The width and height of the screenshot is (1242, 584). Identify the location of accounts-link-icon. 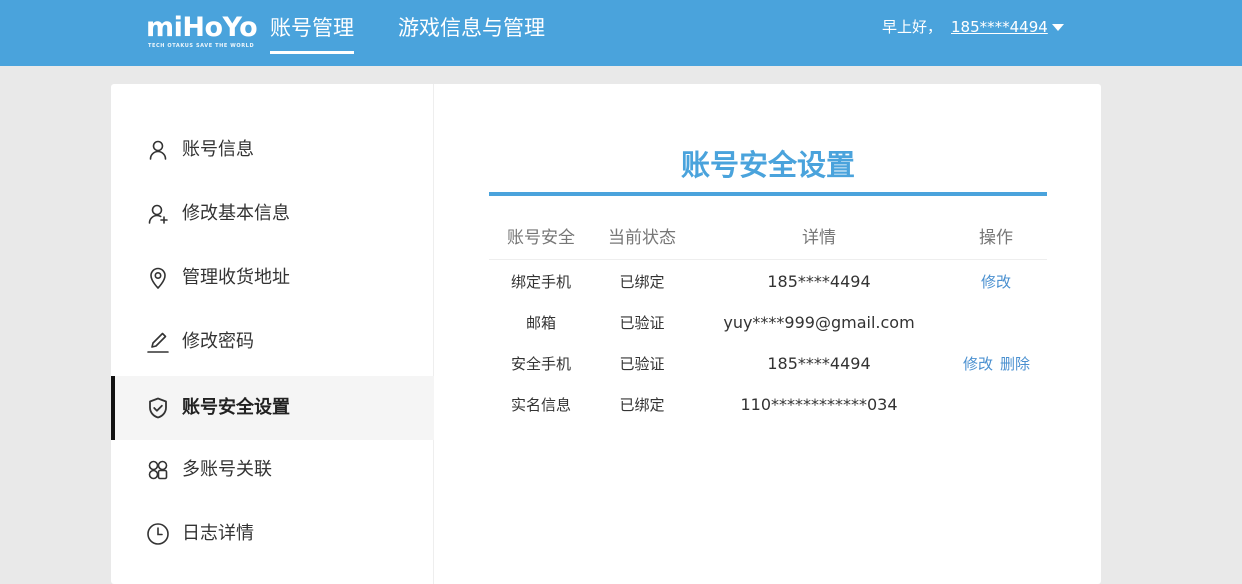
(158, 470).